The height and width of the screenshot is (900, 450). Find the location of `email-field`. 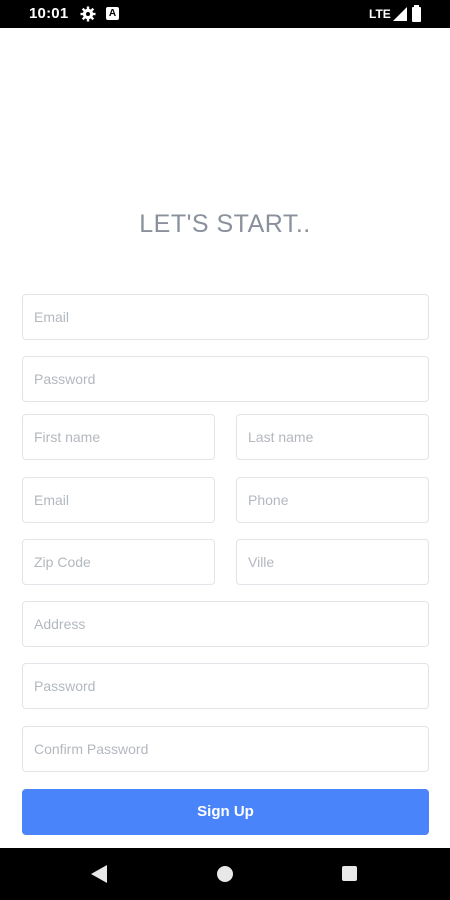

email-field is located at coordinates (225, 317).